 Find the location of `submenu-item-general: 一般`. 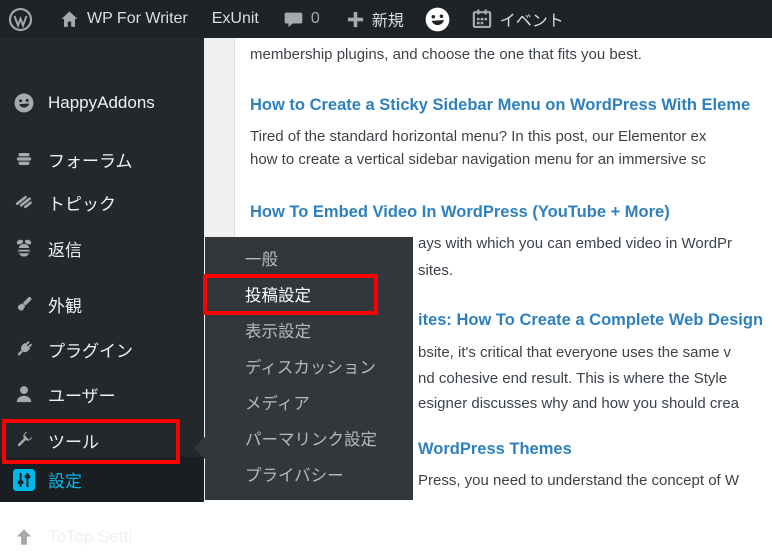

submenu-item-general: 一般 is located at coordinates (309, 260).